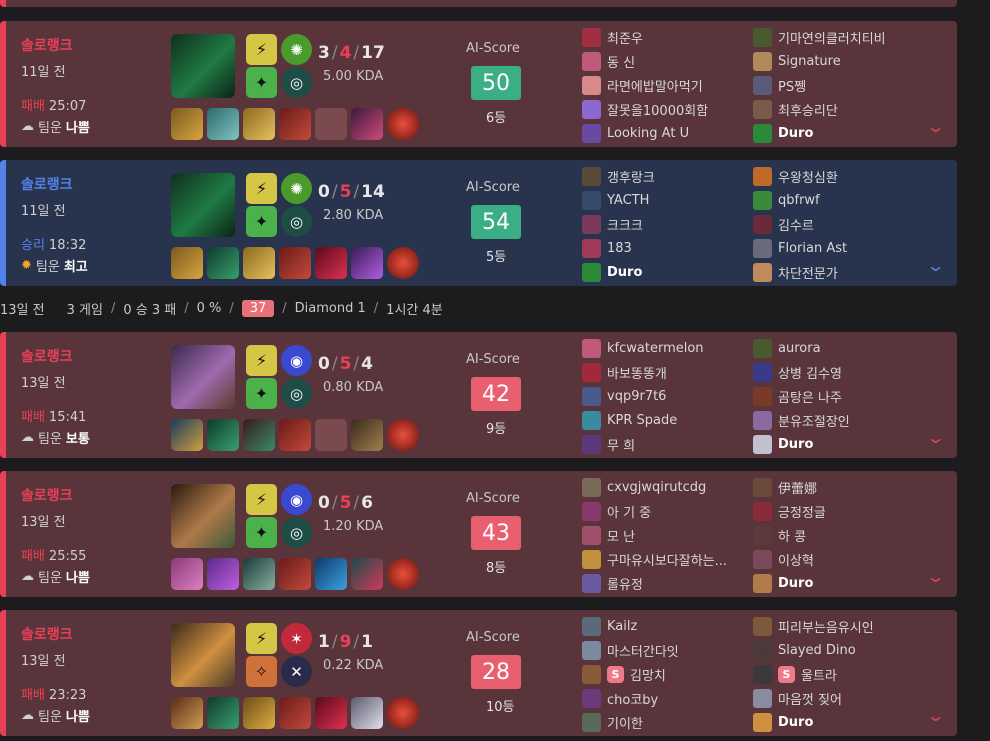 The height and width of the screenshot is (741, 990). I want to click on item-active-icon: ✧, so click(261, 671).